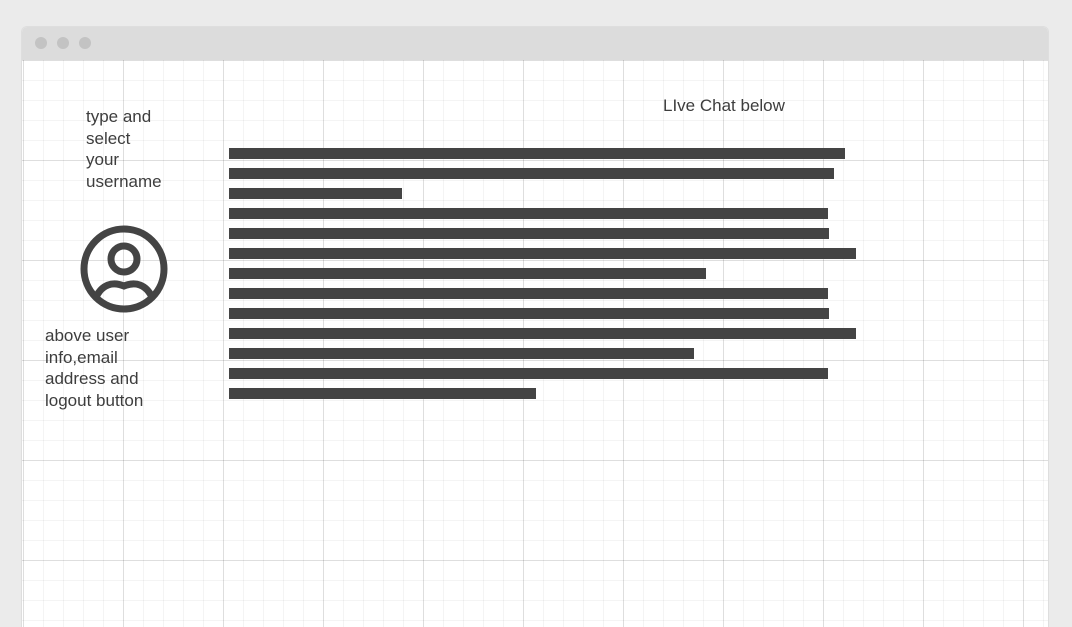  What do you see at coordinates (724, 105) in the screenshot?
I see `live-chat-heading: LIve Chat below` at bounding box center [724, 105].